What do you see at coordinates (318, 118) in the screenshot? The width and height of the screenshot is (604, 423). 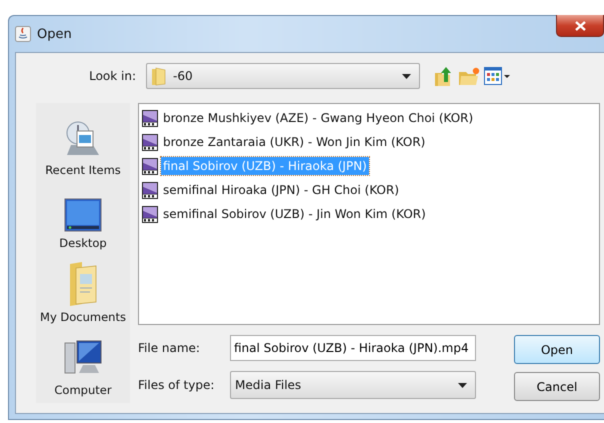 I see `file-item: bronze Mushkiyev (AZE) - Gwang Hyeon Choi (KOR)` at bounding box center [318, 118].